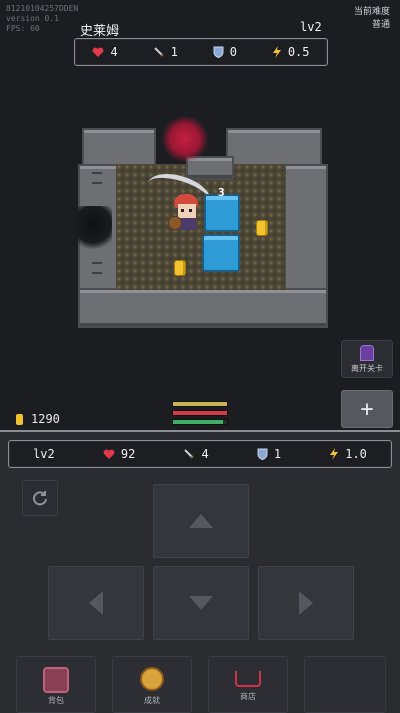  What do you see at coordinates (42, 8) in the screenshot?
I see `debug-build: 81210104257DDEN` at bounding box center [42, 8].